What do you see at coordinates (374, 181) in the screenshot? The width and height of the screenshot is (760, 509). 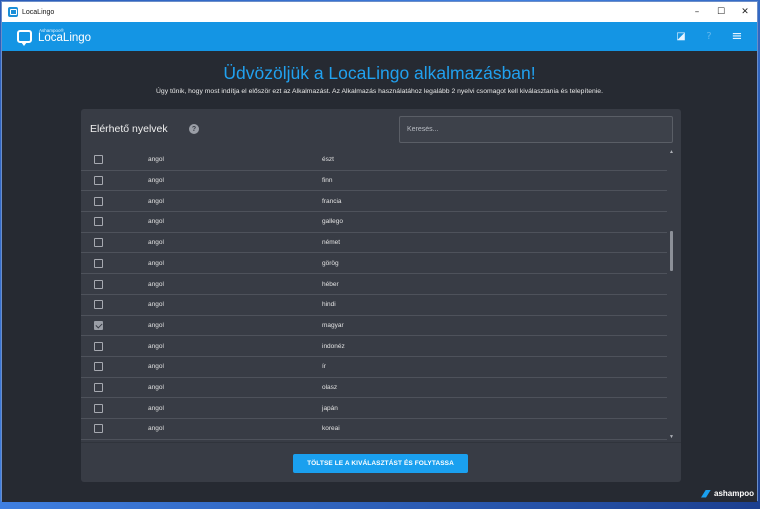 I see `list-item: angol finn` at bounding box center [374, 181].